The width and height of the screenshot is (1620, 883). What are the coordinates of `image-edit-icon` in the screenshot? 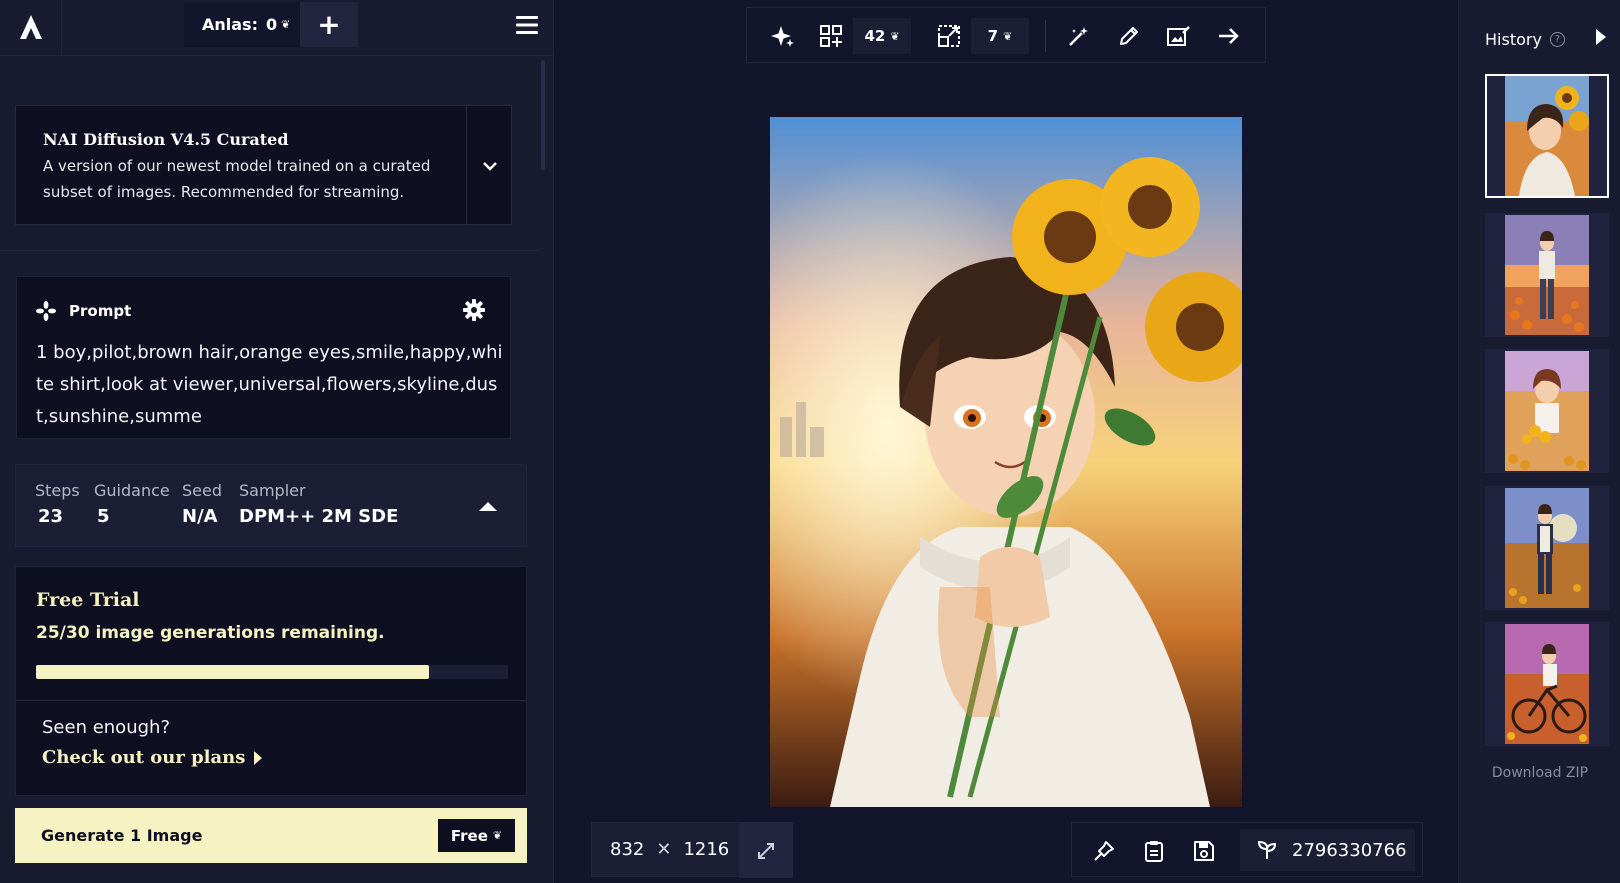 It's located at (1178, 36).